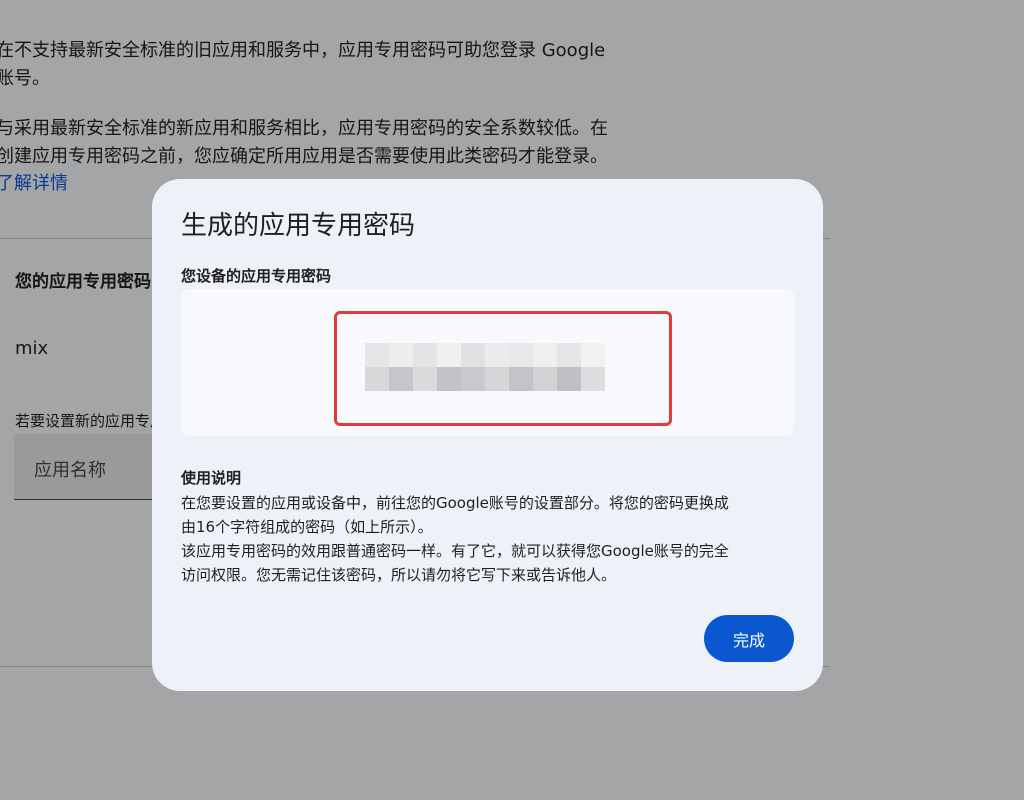 This screenshot has width=1024, height=800. What do you see at coordinates (256, 276) in the screenshot?
I see `password-label: 您设备的应用专用密码` at bounding box center [256, 276].